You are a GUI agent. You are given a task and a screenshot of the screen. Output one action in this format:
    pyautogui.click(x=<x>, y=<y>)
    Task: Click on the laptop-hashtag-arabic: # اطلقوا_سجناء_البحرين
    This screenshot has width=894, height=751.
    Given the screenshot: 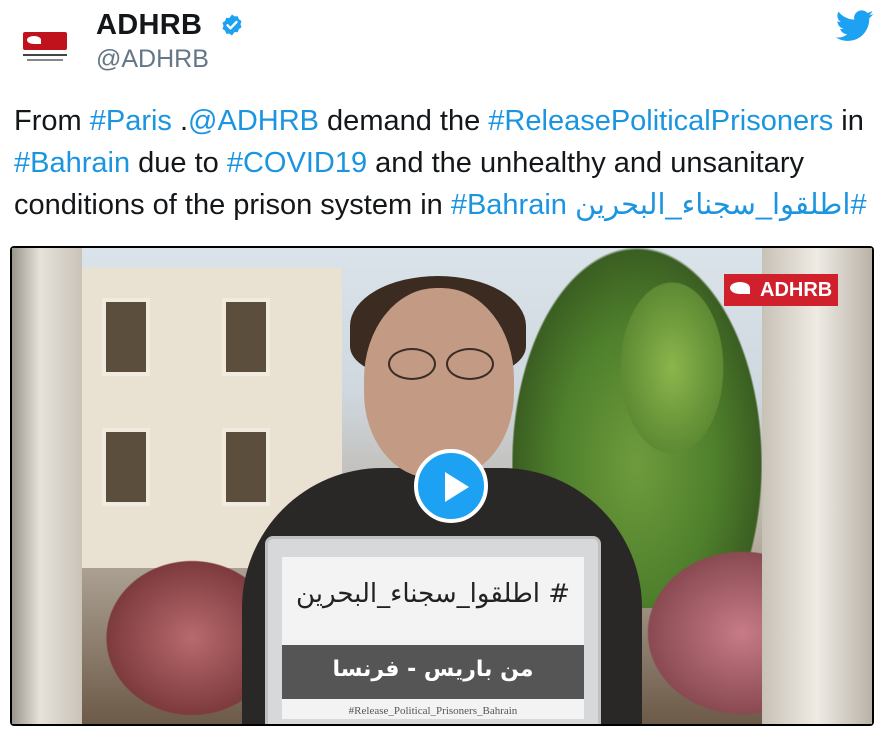 What is the action you would take?
    pyautogui.click(x=433, y=594)
    